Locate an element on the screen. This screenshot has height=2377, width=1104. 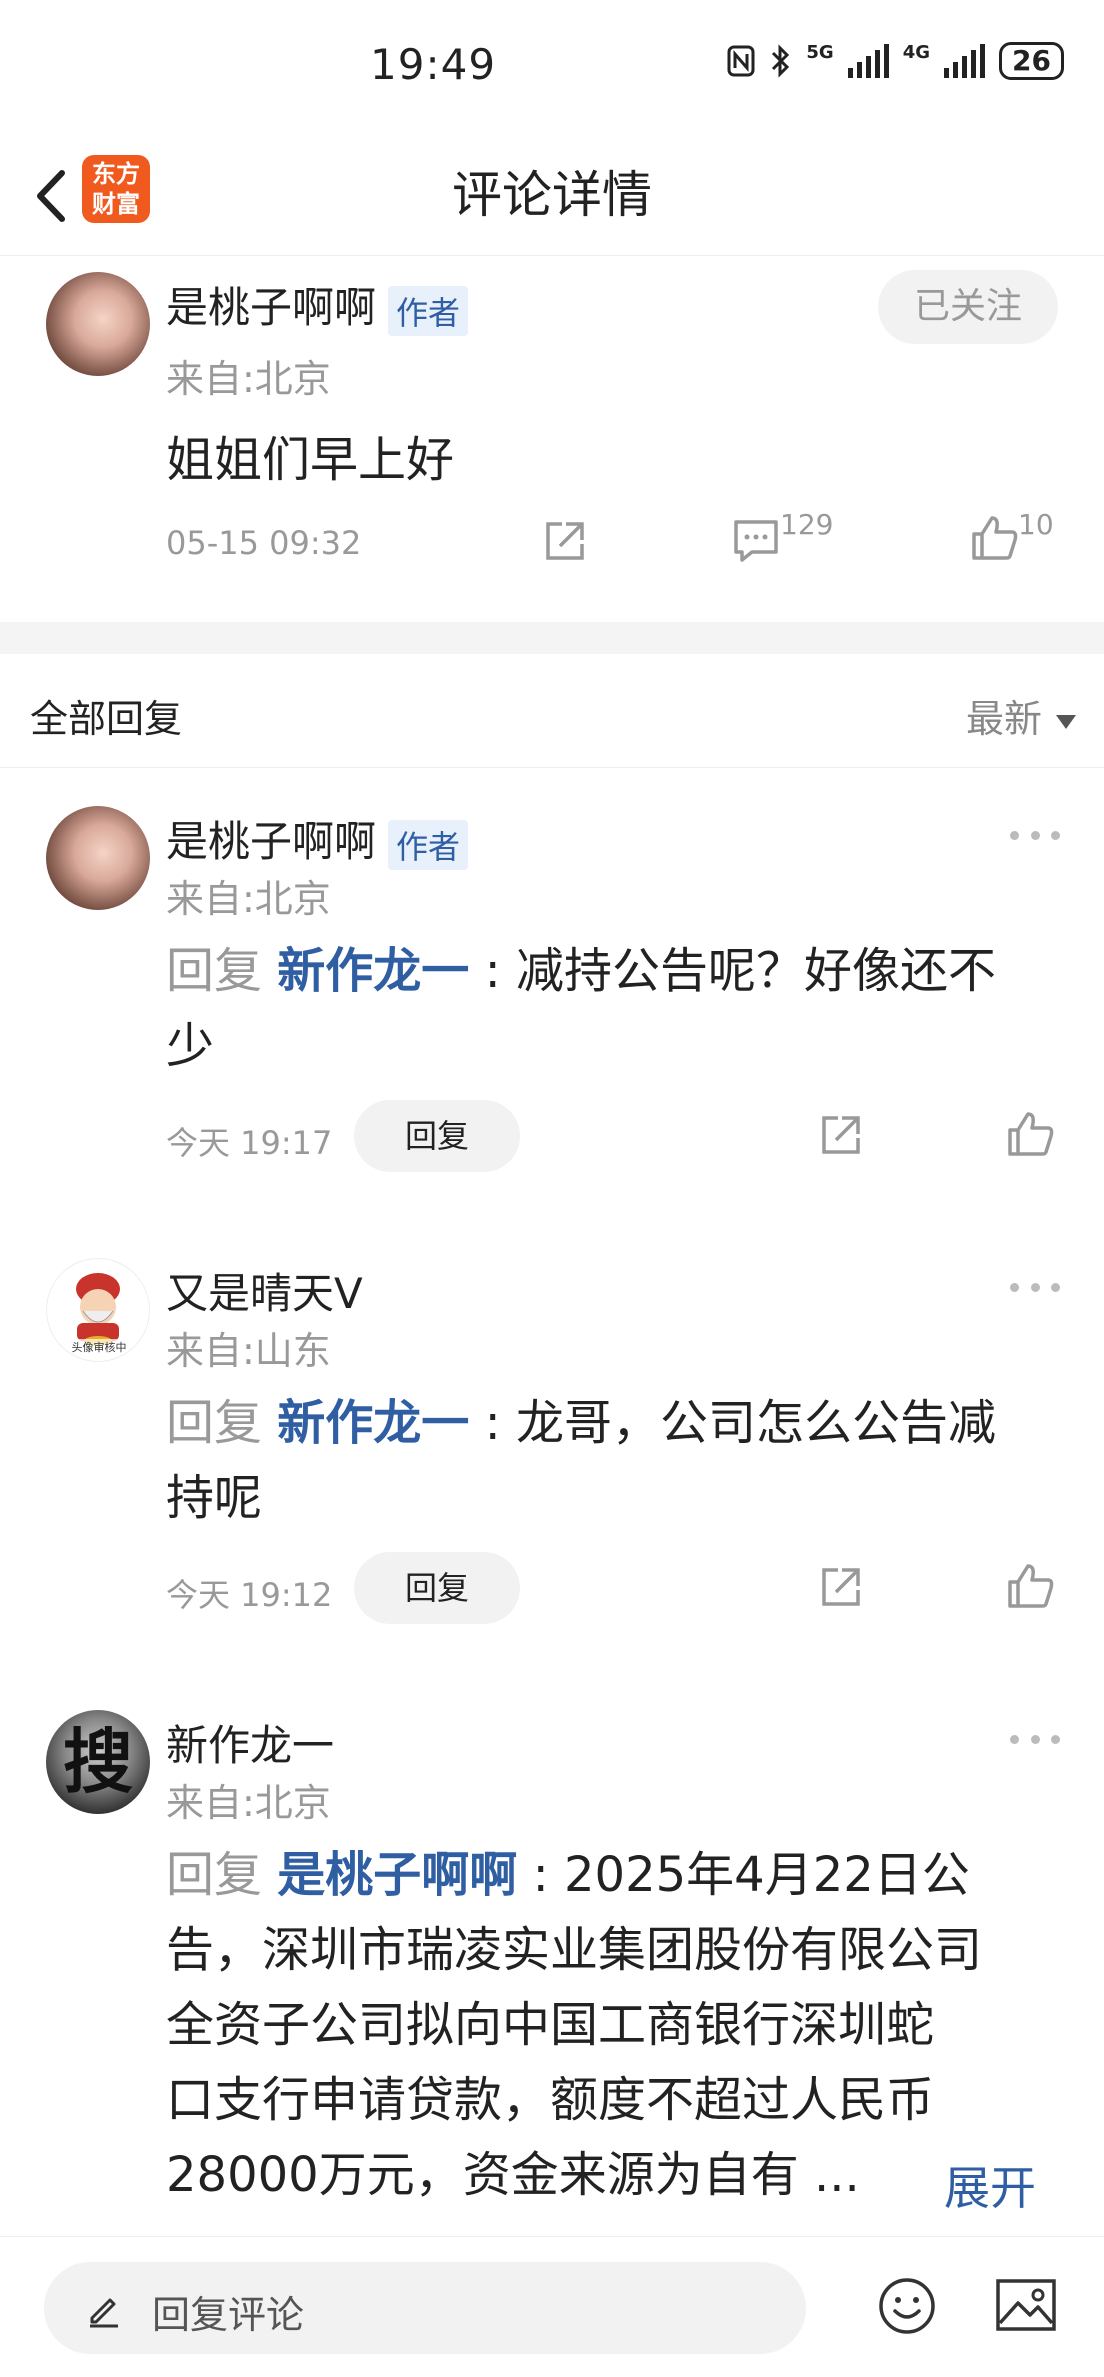
reply-username: 是桃子啊啊 作者 is located at coordinates (317, 839).